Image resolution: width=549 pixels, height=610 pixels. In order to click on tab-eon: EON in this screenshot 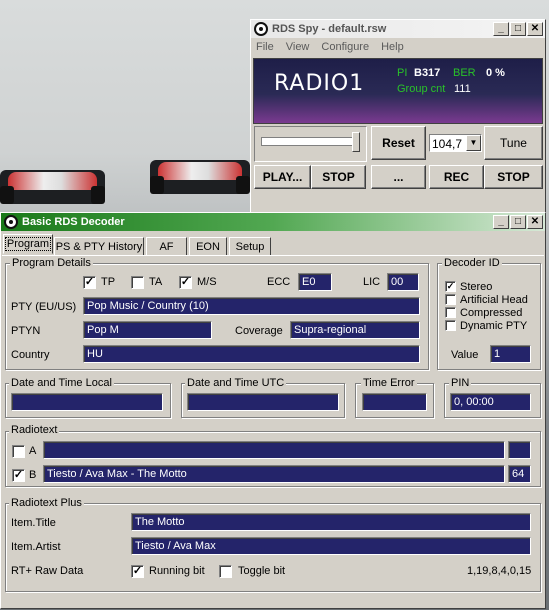, I will do `click(208, 246)`.